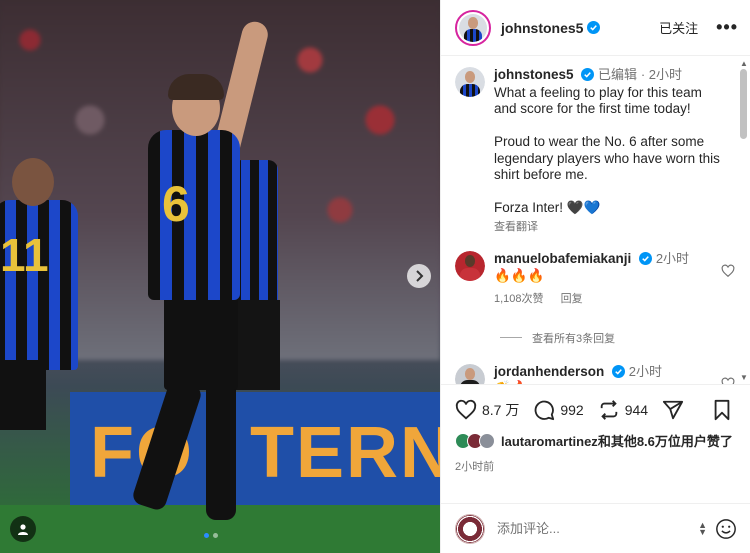 This screenshot has height=553, width=750. I want to click on add-comment-bar: ▲▼, so click(595, 528).